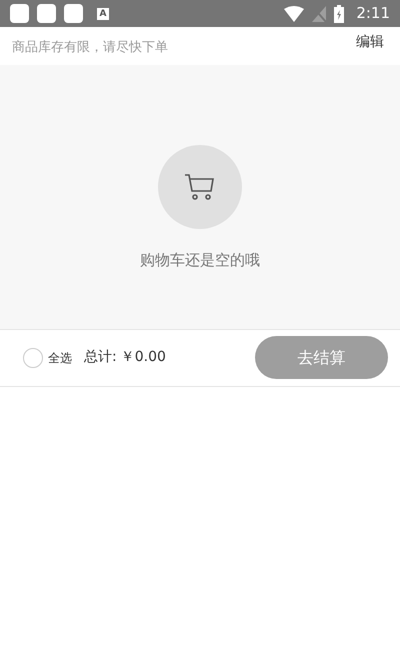 The image size is (400, 650). What do you see at coordinates (294, 14) in the screenshot?
I see `wifi-icon` at bounding box center [294, 14].